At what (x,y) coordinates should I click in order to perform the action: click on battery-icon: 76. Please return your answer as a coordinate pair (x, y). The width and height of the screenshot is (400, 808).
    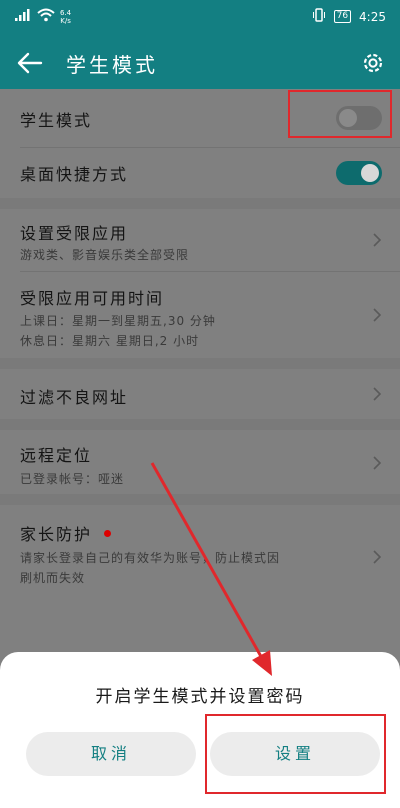
    Looking at the image, I should click on (342, 16).